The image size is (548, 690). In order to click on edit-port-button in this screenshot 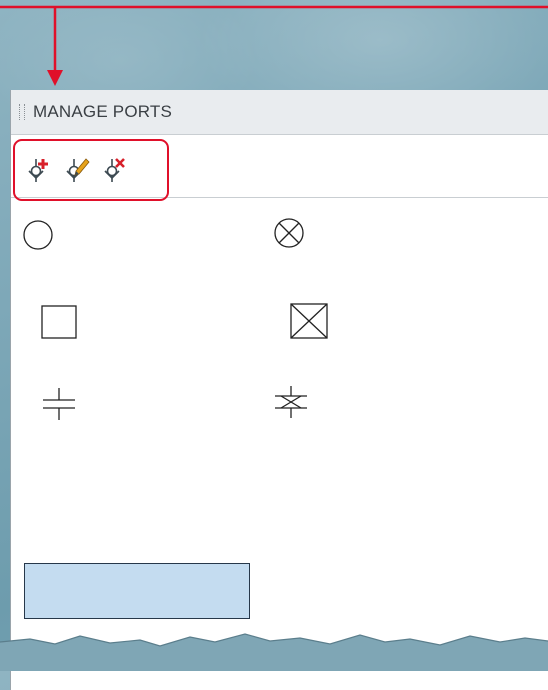, I will do `click(76, 170)`.